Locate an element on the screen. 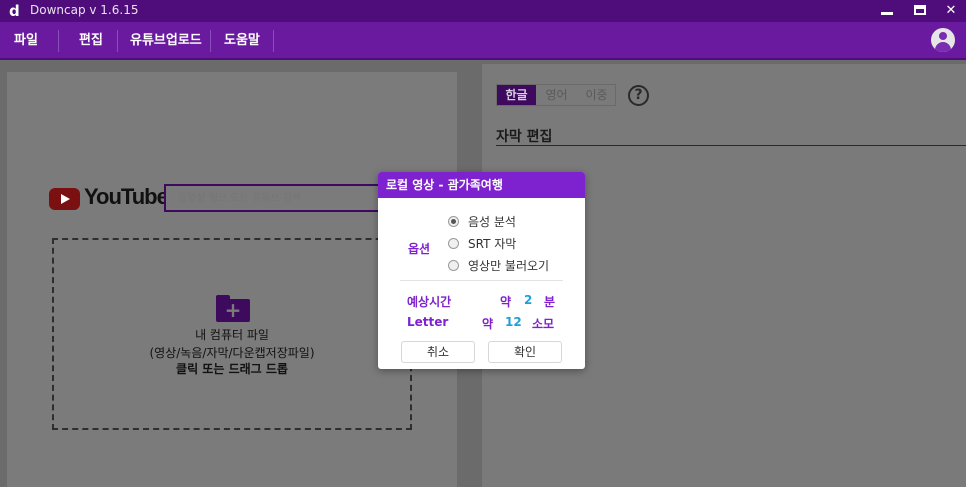 Image resolution: width=966 pixels, height=487 pixels. maximize-button is located at coordinates (920, 11).